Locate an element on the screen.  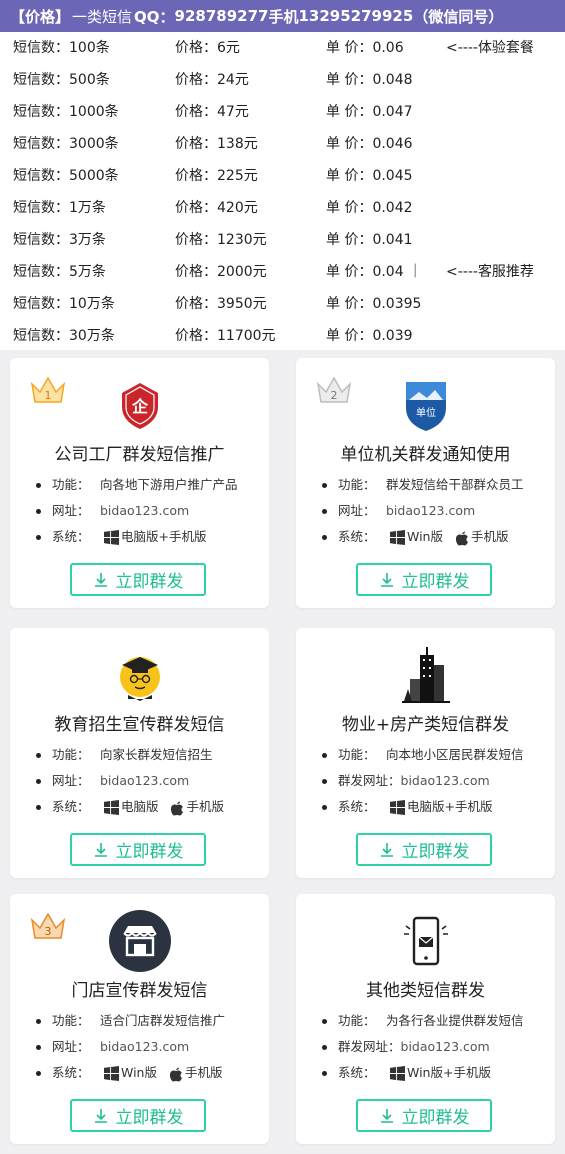
banner-service: 一类短信 is located at coordinates (102, 16).